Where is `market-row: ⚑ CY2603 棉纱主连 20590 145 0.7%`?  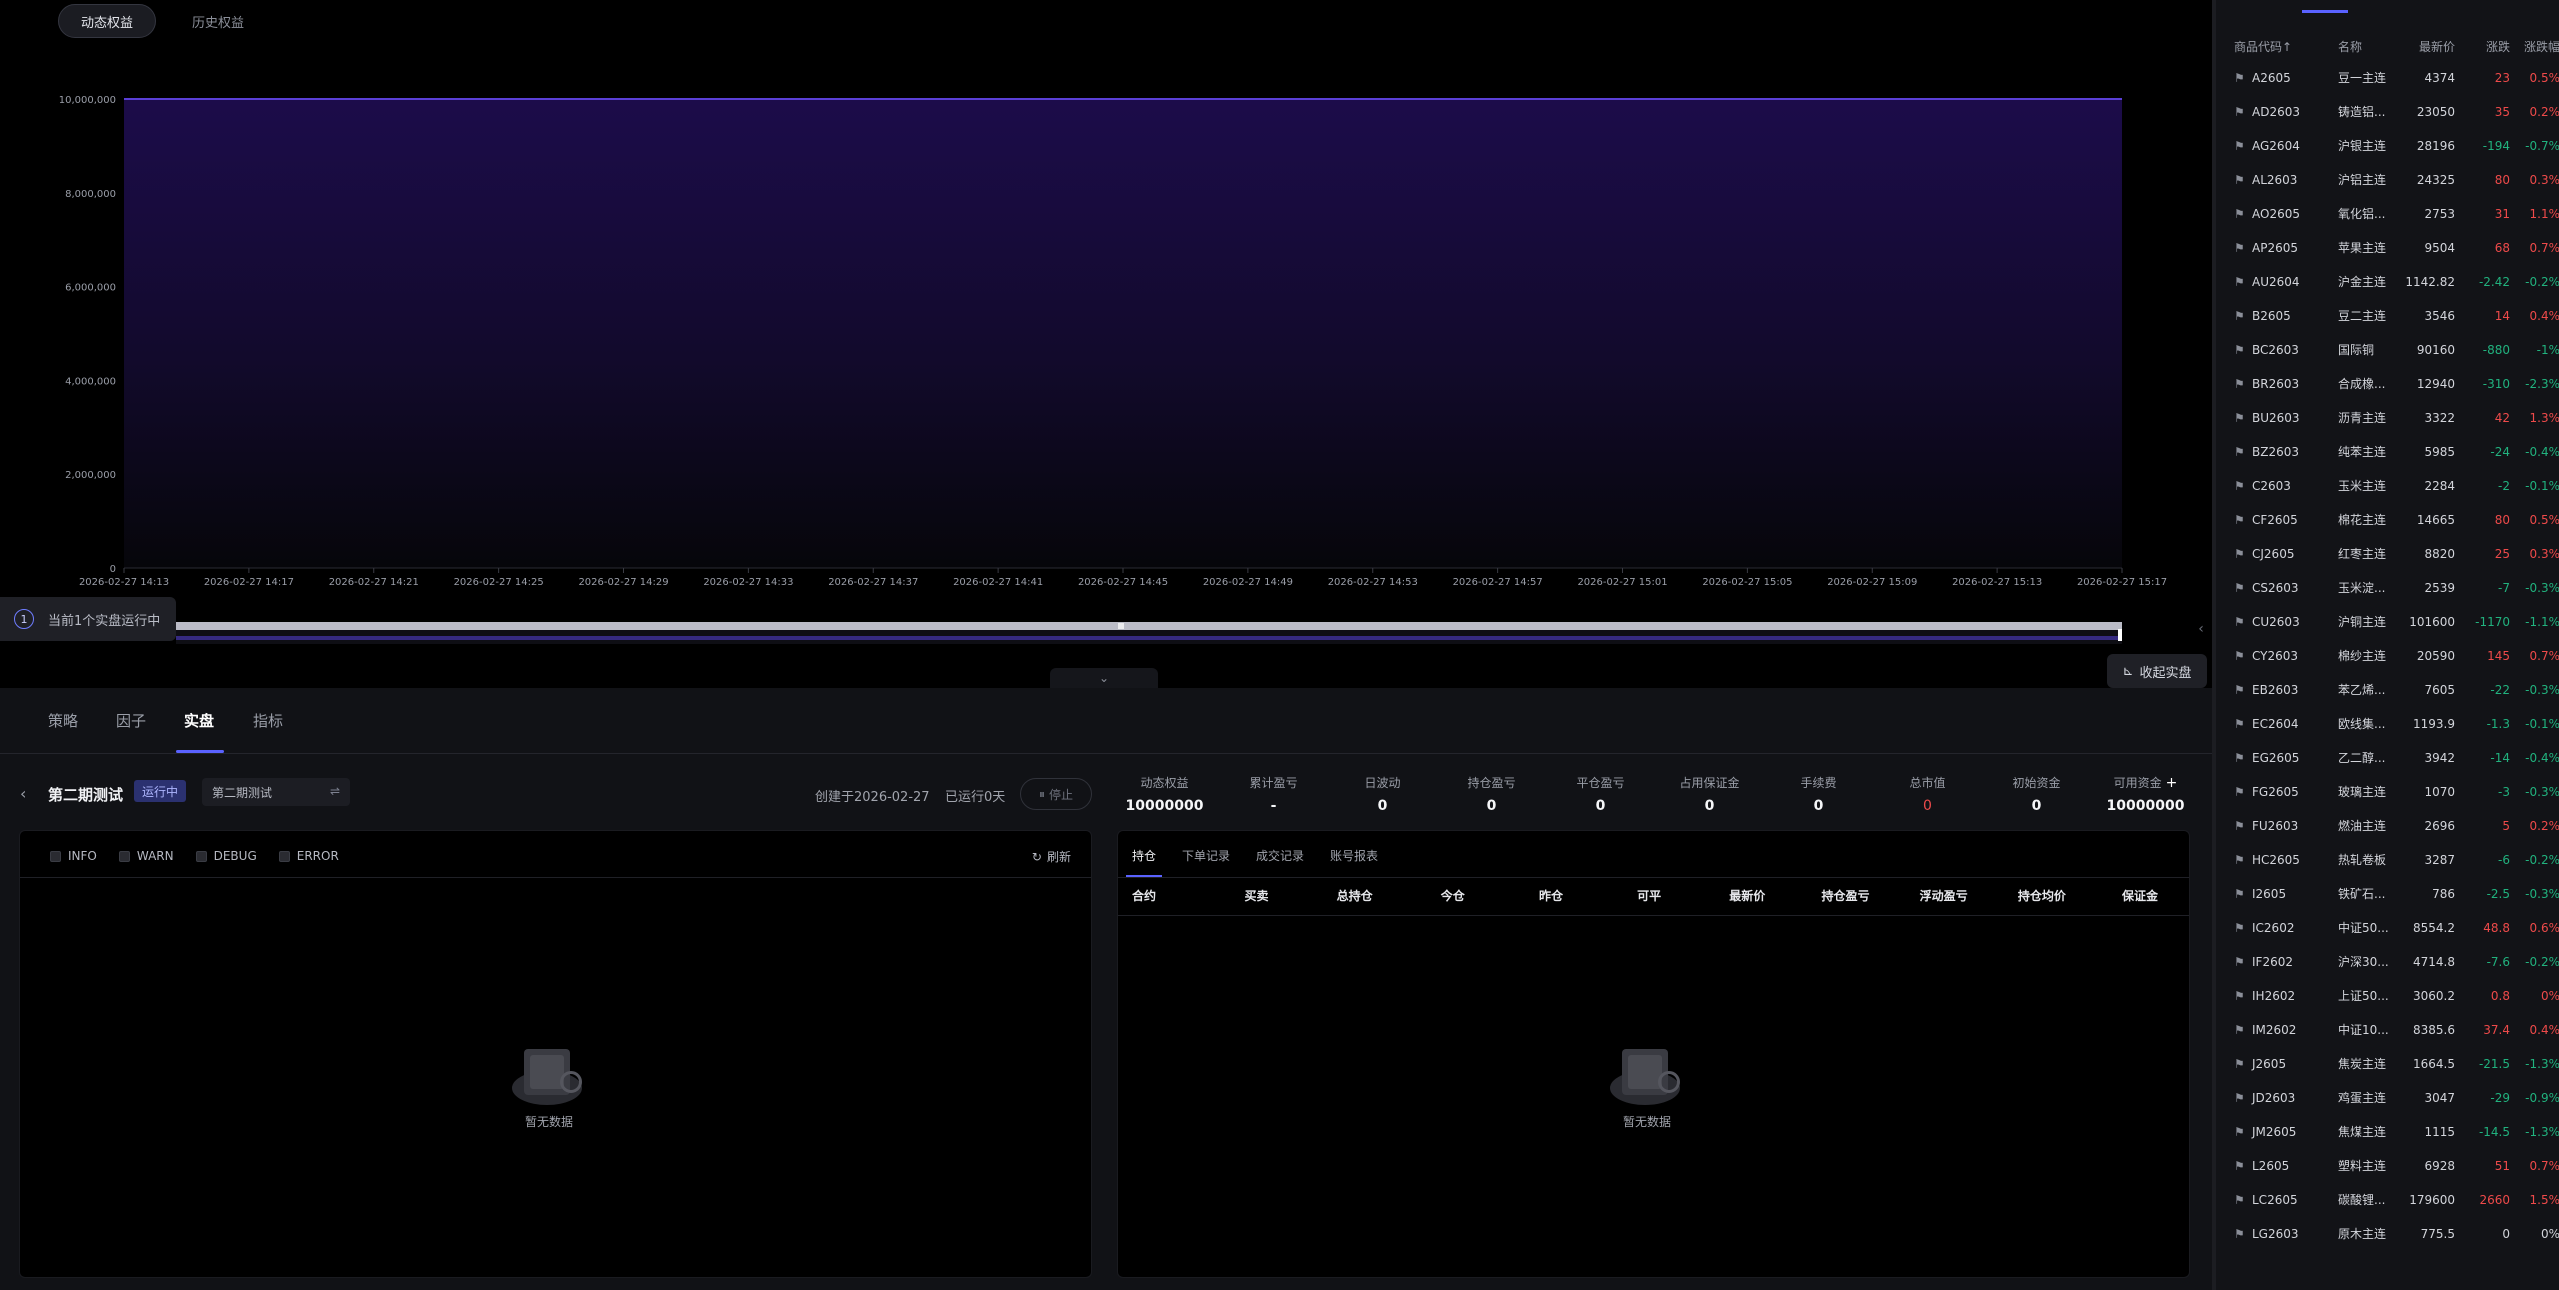 market-row: ⚑ CY2603 棉纱主连 20590 145 0.7% is located at coordinates (2387, 656).